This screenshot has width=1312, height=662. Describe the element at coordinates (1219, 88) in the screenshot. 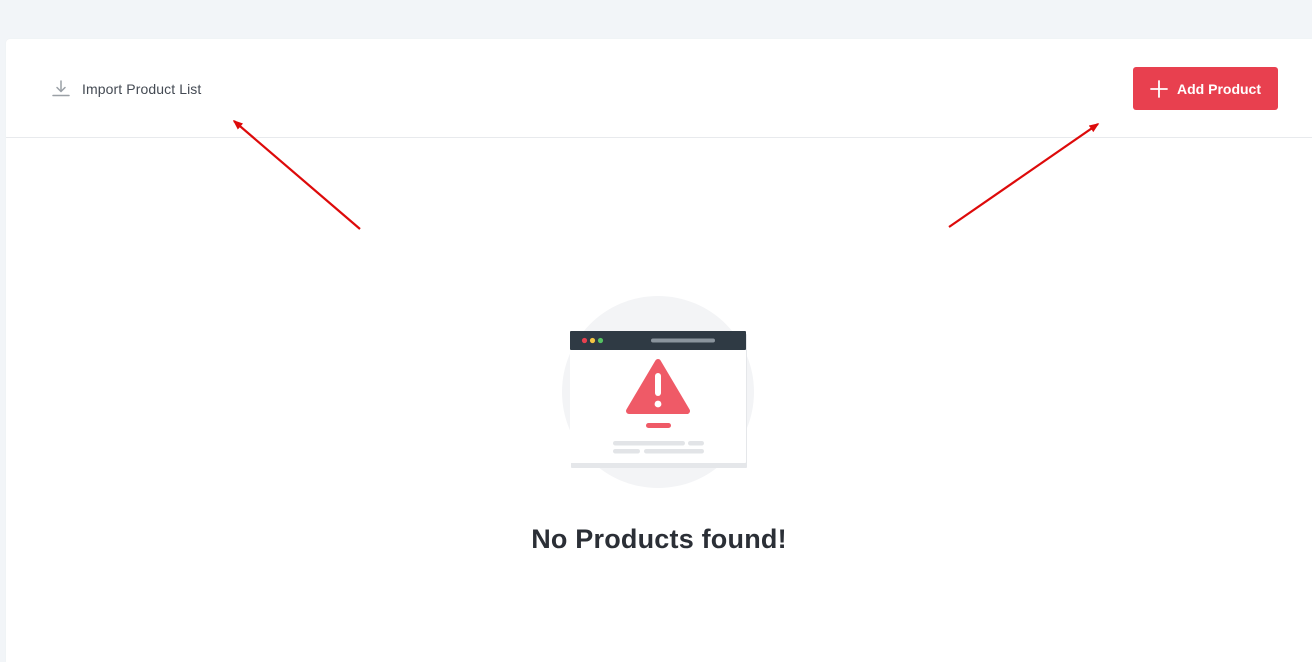

I see `add-product-label: Add Product` at that location.